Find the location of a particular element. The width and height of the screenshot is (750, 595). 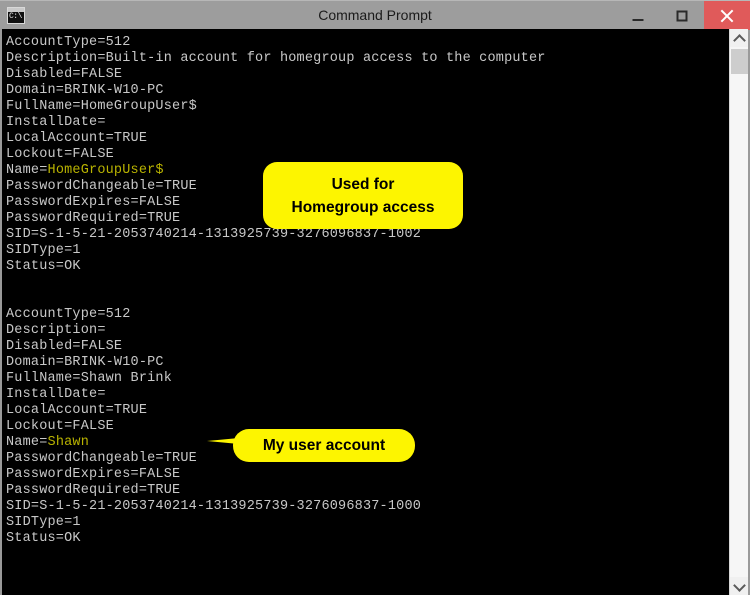

close-button is located at coordinates (727, 15).